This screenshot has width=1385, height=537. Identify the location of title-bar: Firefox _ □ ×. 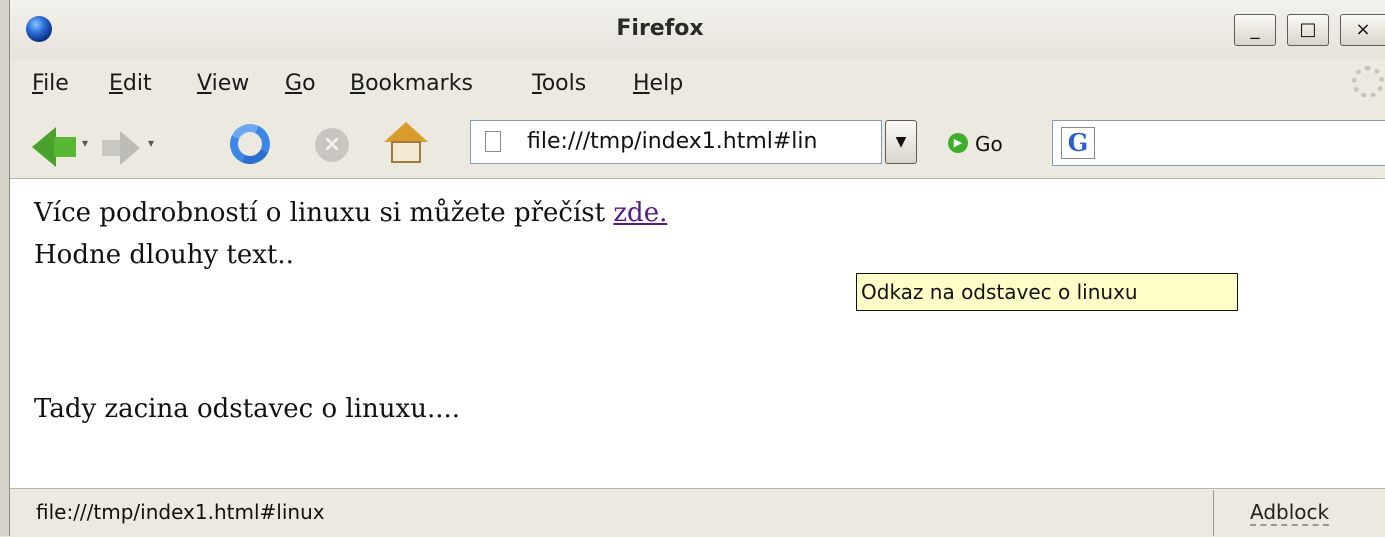
(697, 30).